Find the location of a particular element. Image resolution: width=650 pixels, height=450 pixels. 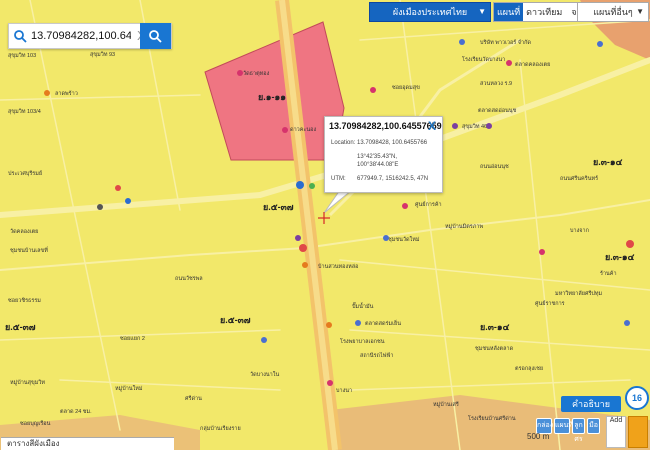

zoom-level: 16 is located at coordinates (636, 398).